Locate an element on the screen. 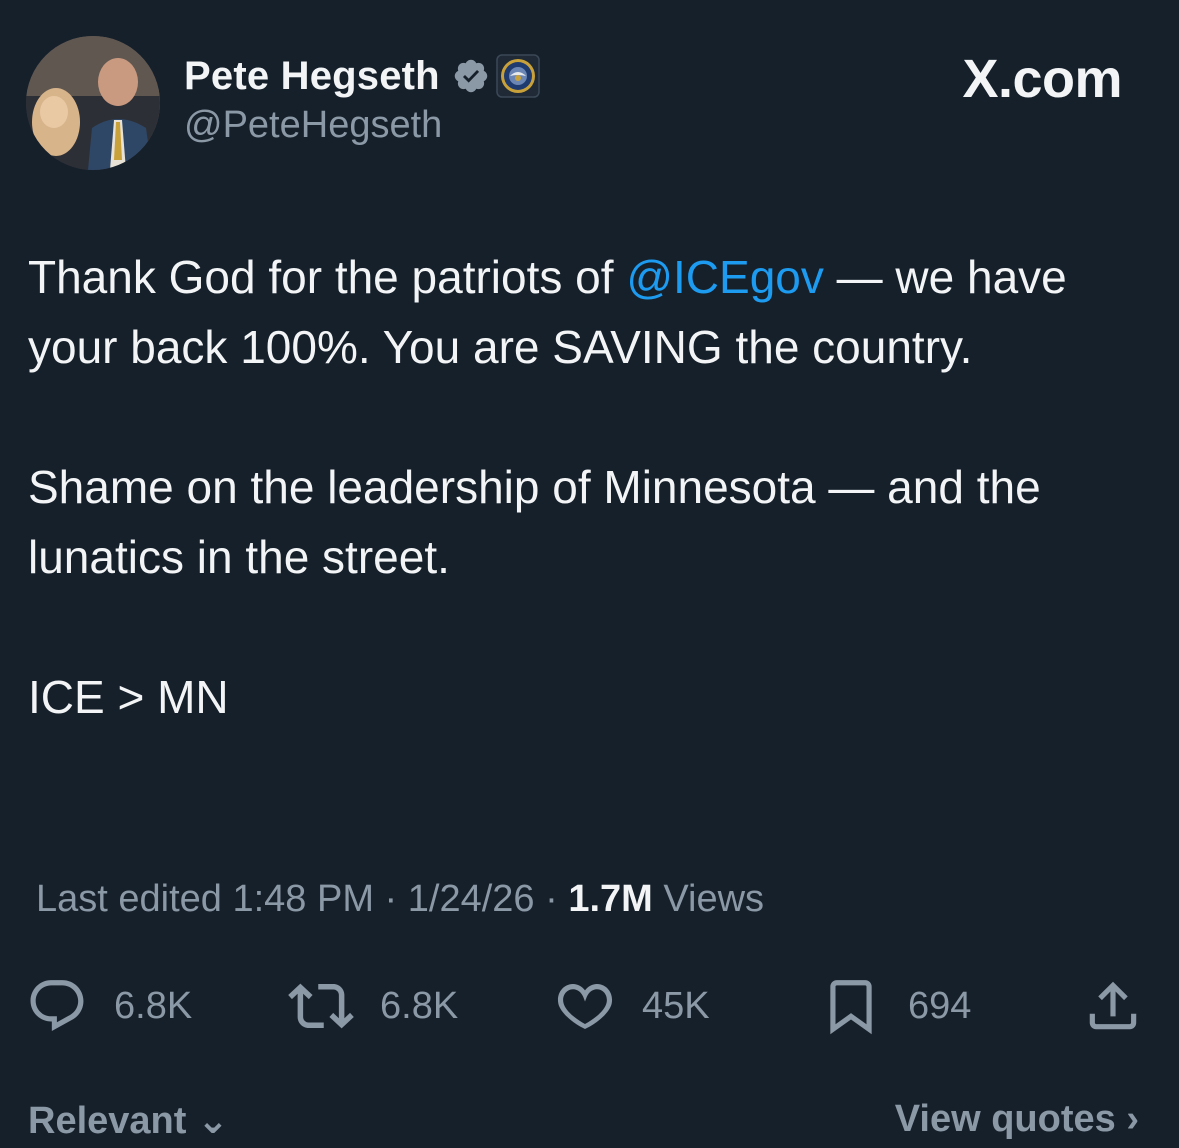 The image size is (1179, 1148). bookmark-count: 694 is located at coordinates (940, 1005).